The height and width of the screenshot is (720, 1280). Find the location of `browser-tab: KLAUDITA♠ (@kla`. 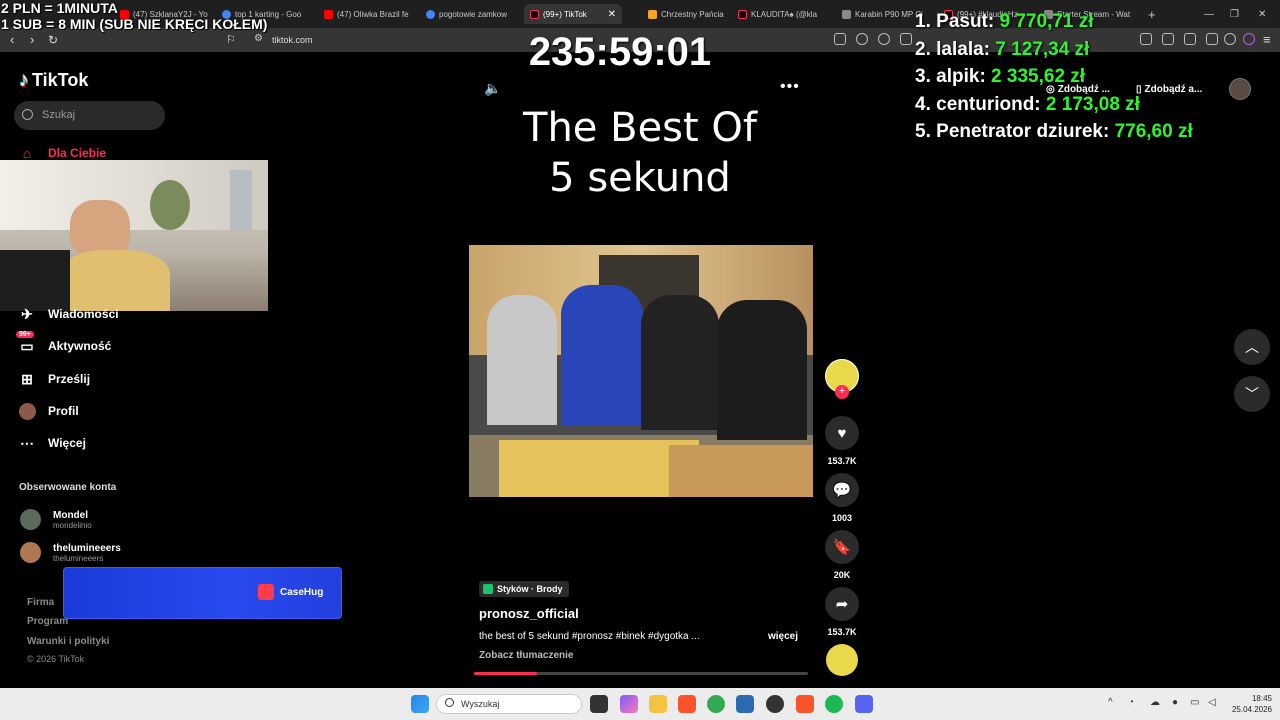

browser-tab: KLAUDITA♠ (@kla is located at coordinates (782, 14).